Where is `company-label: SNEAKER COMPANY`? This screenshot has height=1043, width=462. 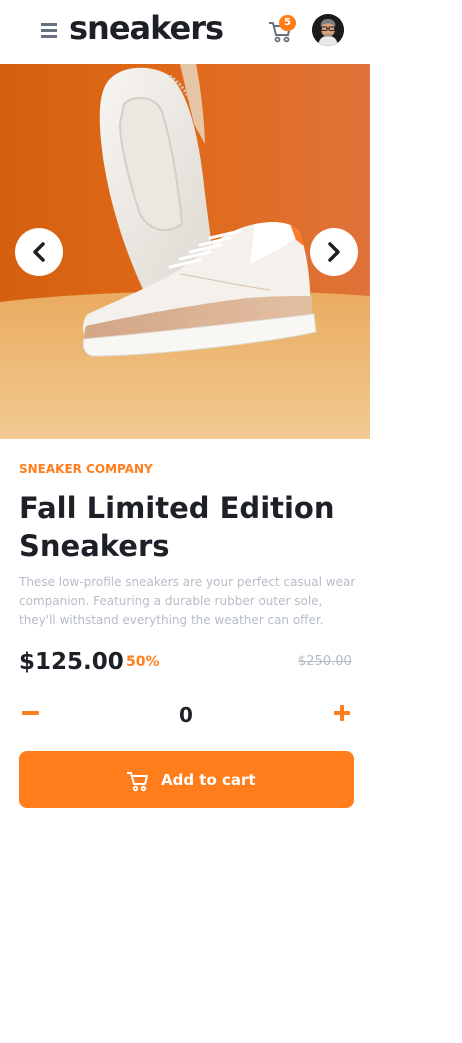 company-label: SNEAKER COMPANY is located at coordinates (86, 469).